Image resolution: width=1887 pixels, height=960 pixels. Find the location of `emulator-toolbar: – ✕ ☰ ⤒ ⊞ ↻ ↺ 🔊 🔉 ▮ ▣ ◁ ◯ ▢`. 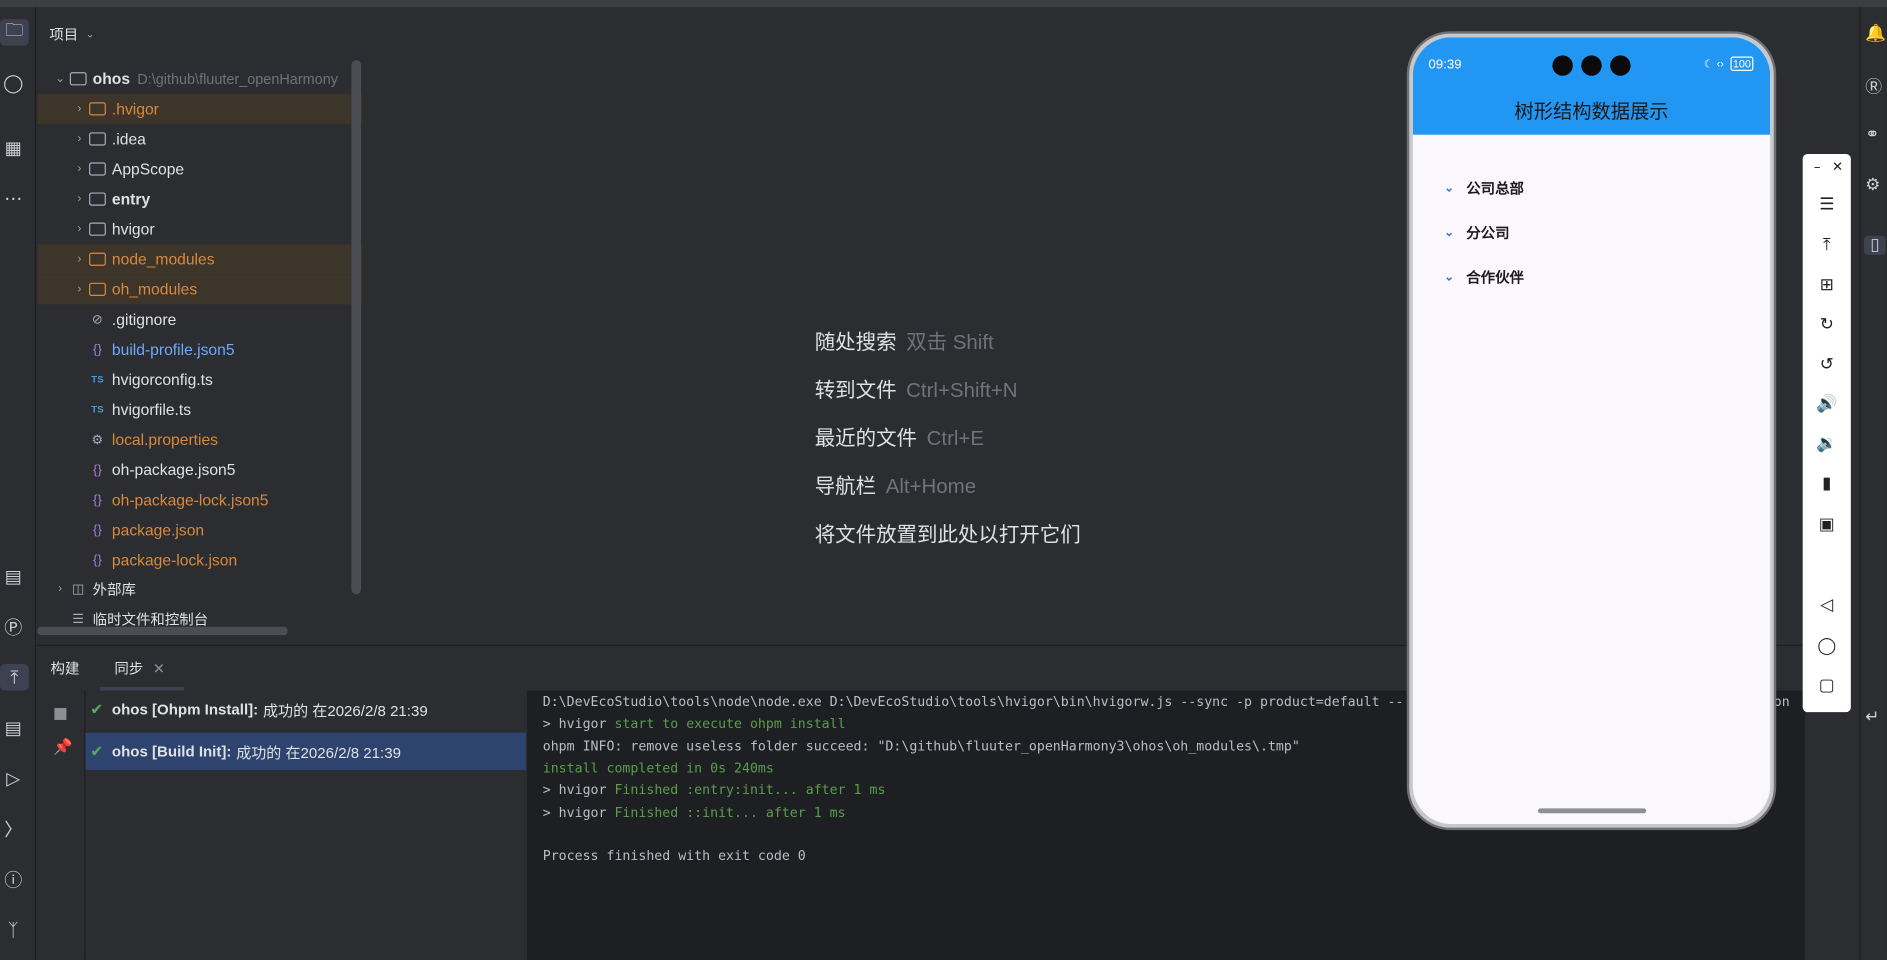

emulator-toolbar: – ✕ ☰ ⤒ ⊞ ↻ ↺ 🔊 🔉 ▮ ▣ ◁ ◯ ▢ is located at coordinates (1826, 433).